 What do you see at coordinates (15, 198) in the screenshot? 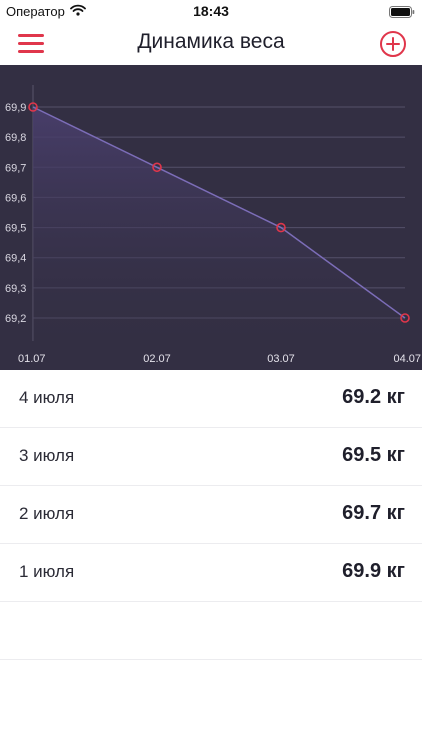
I see `y-tick-label: 69,6` at bounding box center [15, 198].